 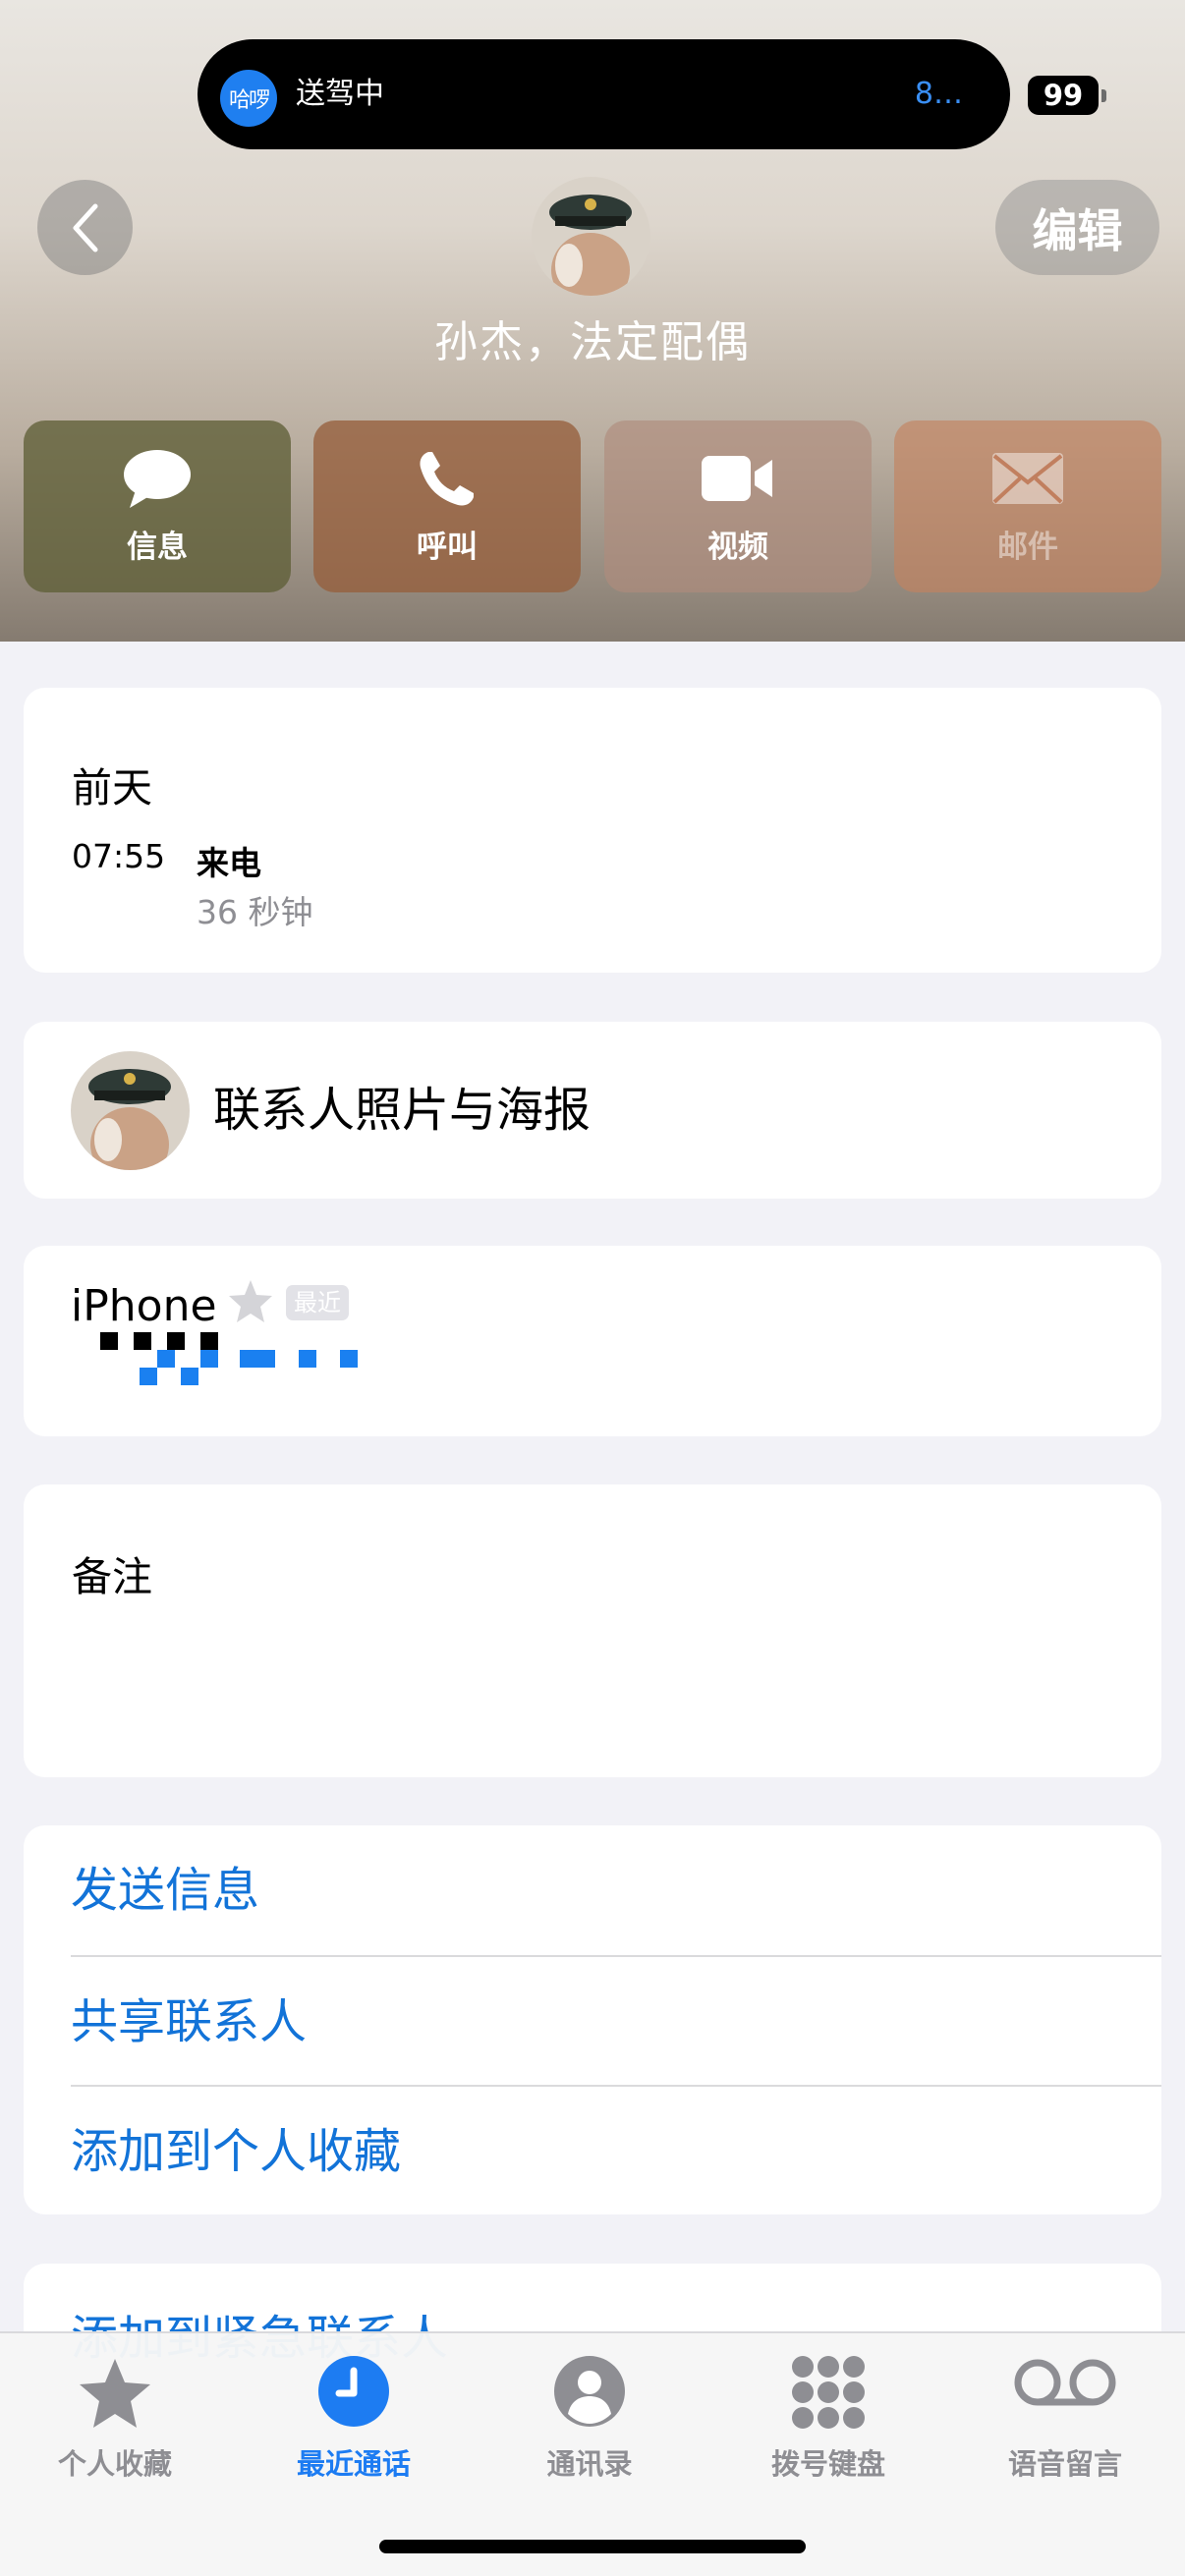 I want to click on tab-keypad: 拨号键盘, so click(x=829, y=2412).